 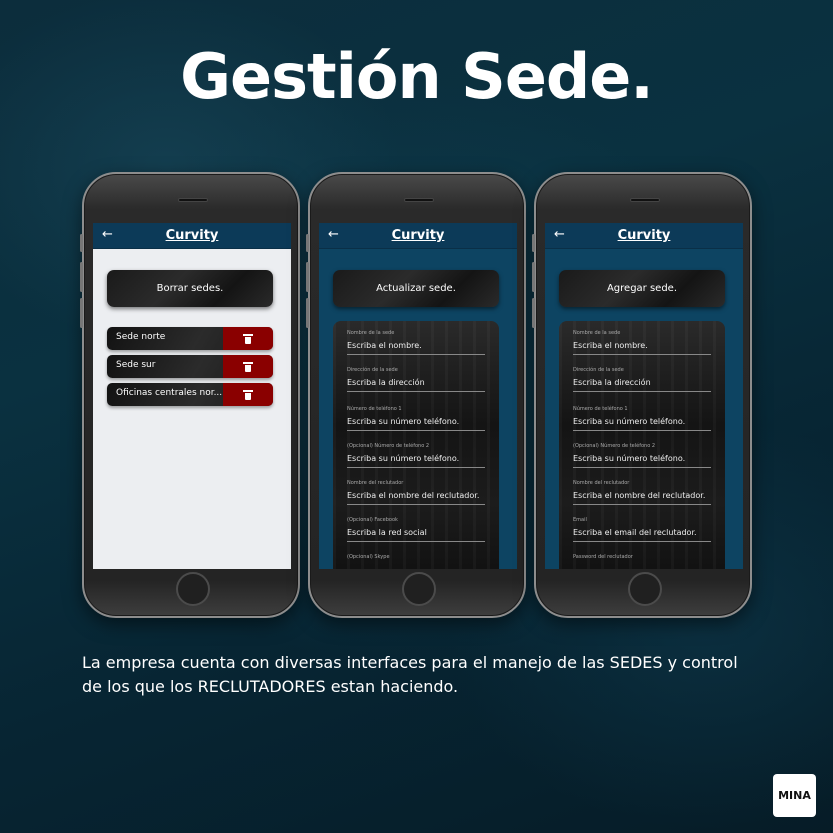 What do you see at coordinates (580, 520) in the screenshot?
I see `field-label: Email` at bounding box center [580, 520].